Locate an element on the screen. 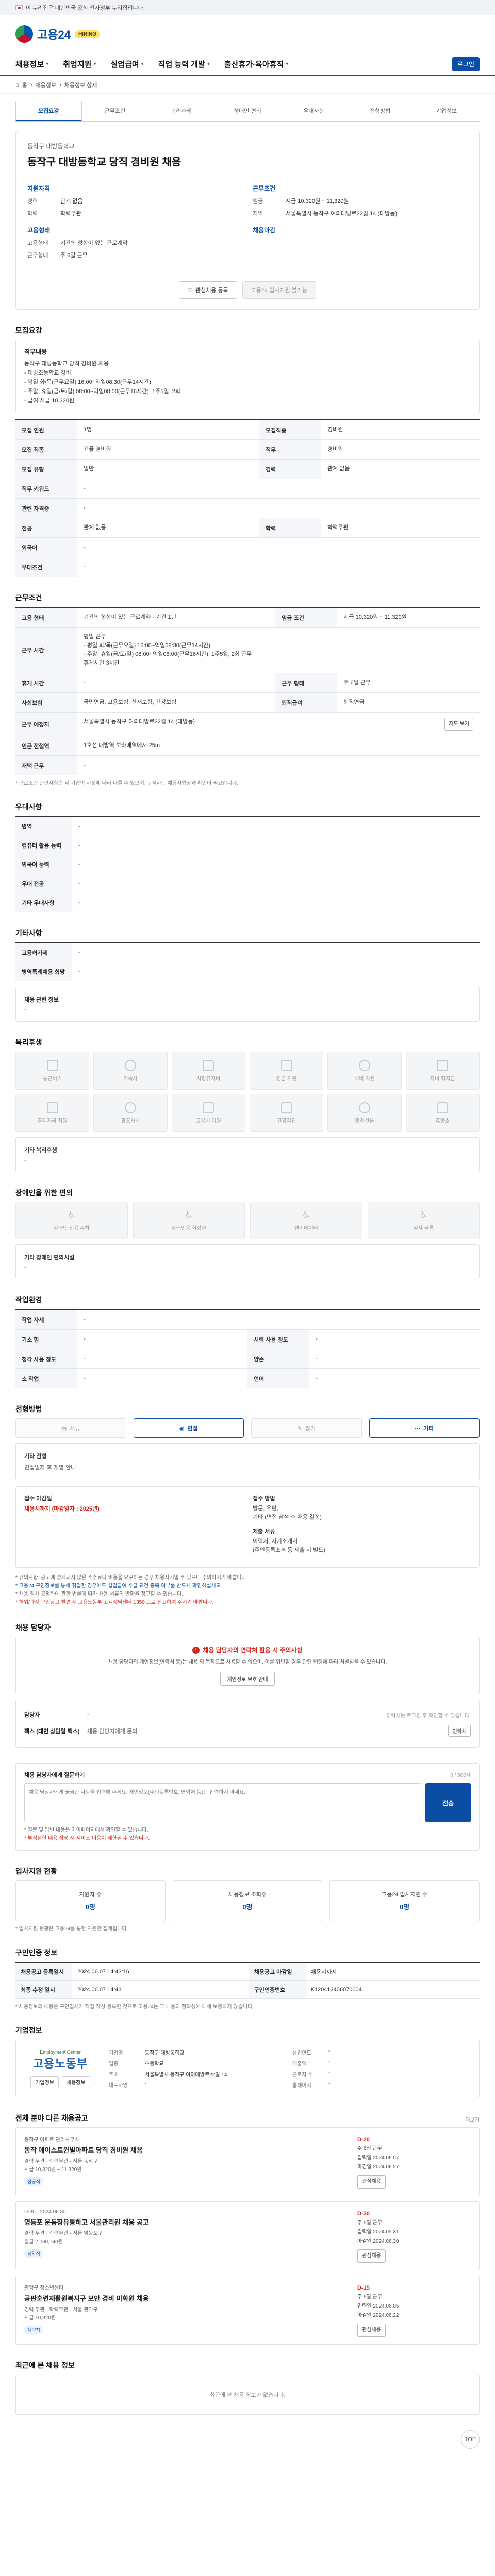 The height and width of the screenshot is (2576, 495). stat-card: 고용24 입사지원 수 0명 is located at coordinates (404, 1900).